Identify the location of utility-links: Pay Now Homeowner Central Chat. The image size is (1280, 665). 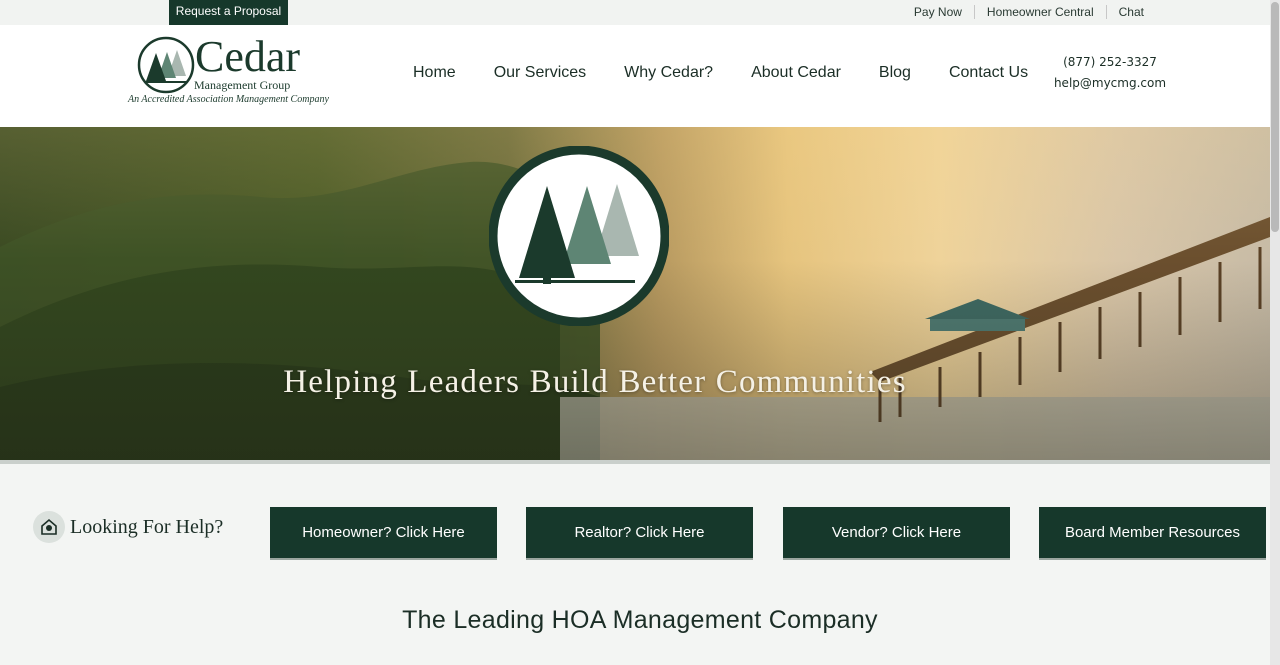
(1029, 12).